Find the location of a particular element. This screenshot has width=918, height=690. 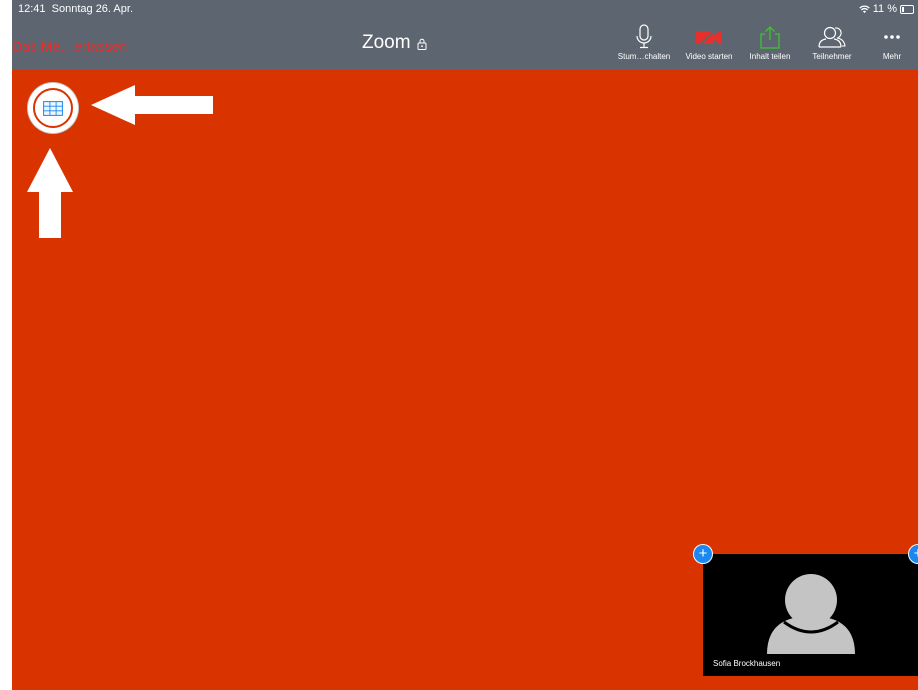

wifi-icon is located at coordinates (864, 9).